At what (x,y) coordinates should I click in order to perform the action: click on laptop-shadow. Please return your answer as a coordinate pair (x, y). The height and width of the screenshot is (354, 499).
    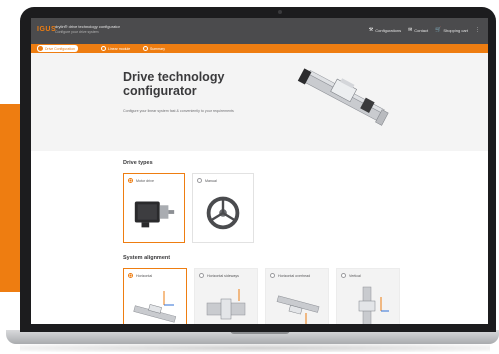
    Looking at the image, I should click on (255, 348).